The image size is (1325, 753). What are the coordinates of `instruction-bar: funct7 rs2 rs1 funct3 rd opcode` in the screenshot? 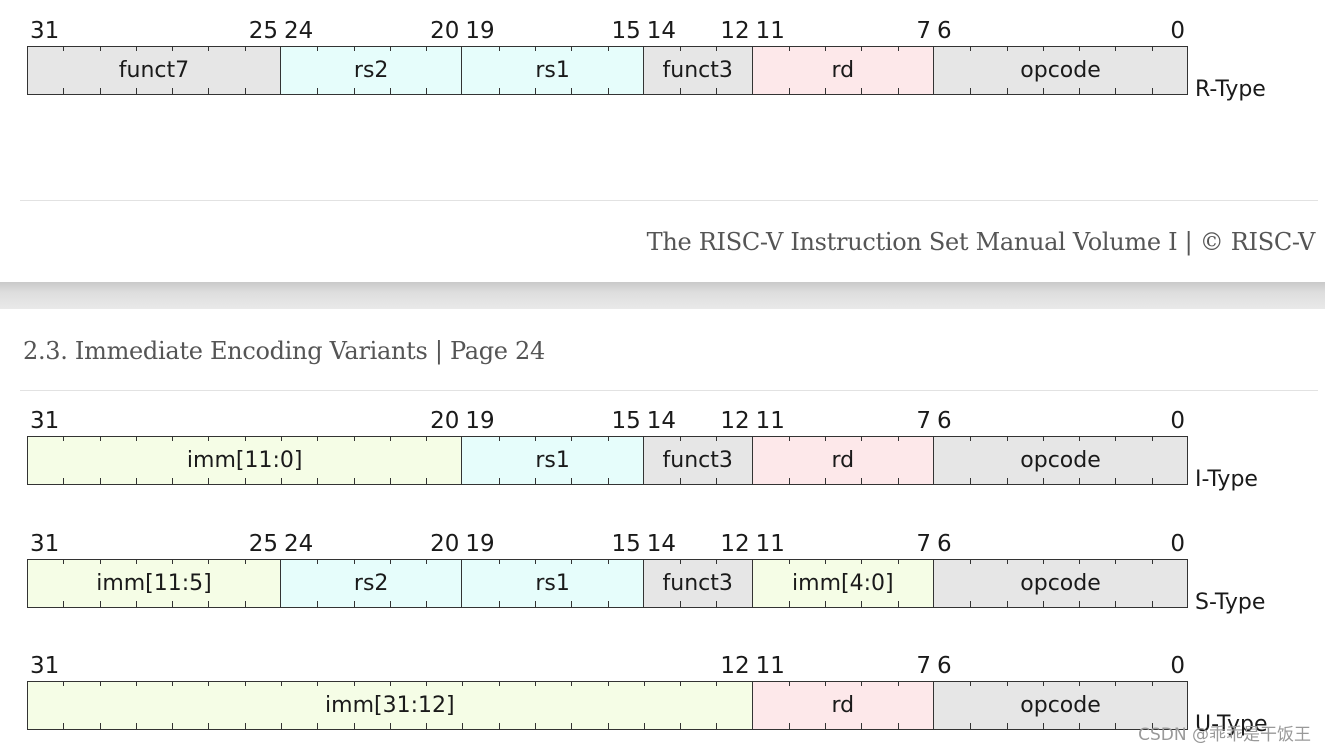 It's located at (607, 70).